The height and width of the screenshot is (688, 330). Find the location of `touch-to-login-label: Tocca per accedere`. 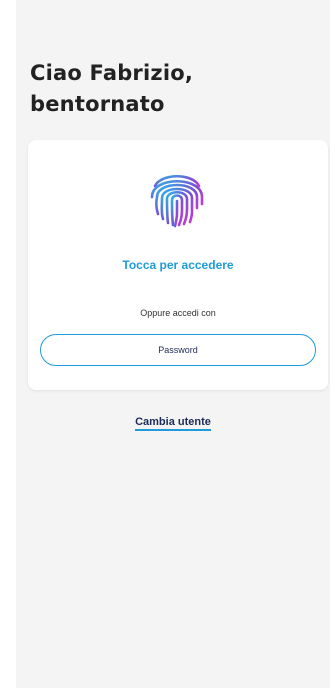

touch-to-login-label: Tocca per accedere is located at coordinates (178, 265).